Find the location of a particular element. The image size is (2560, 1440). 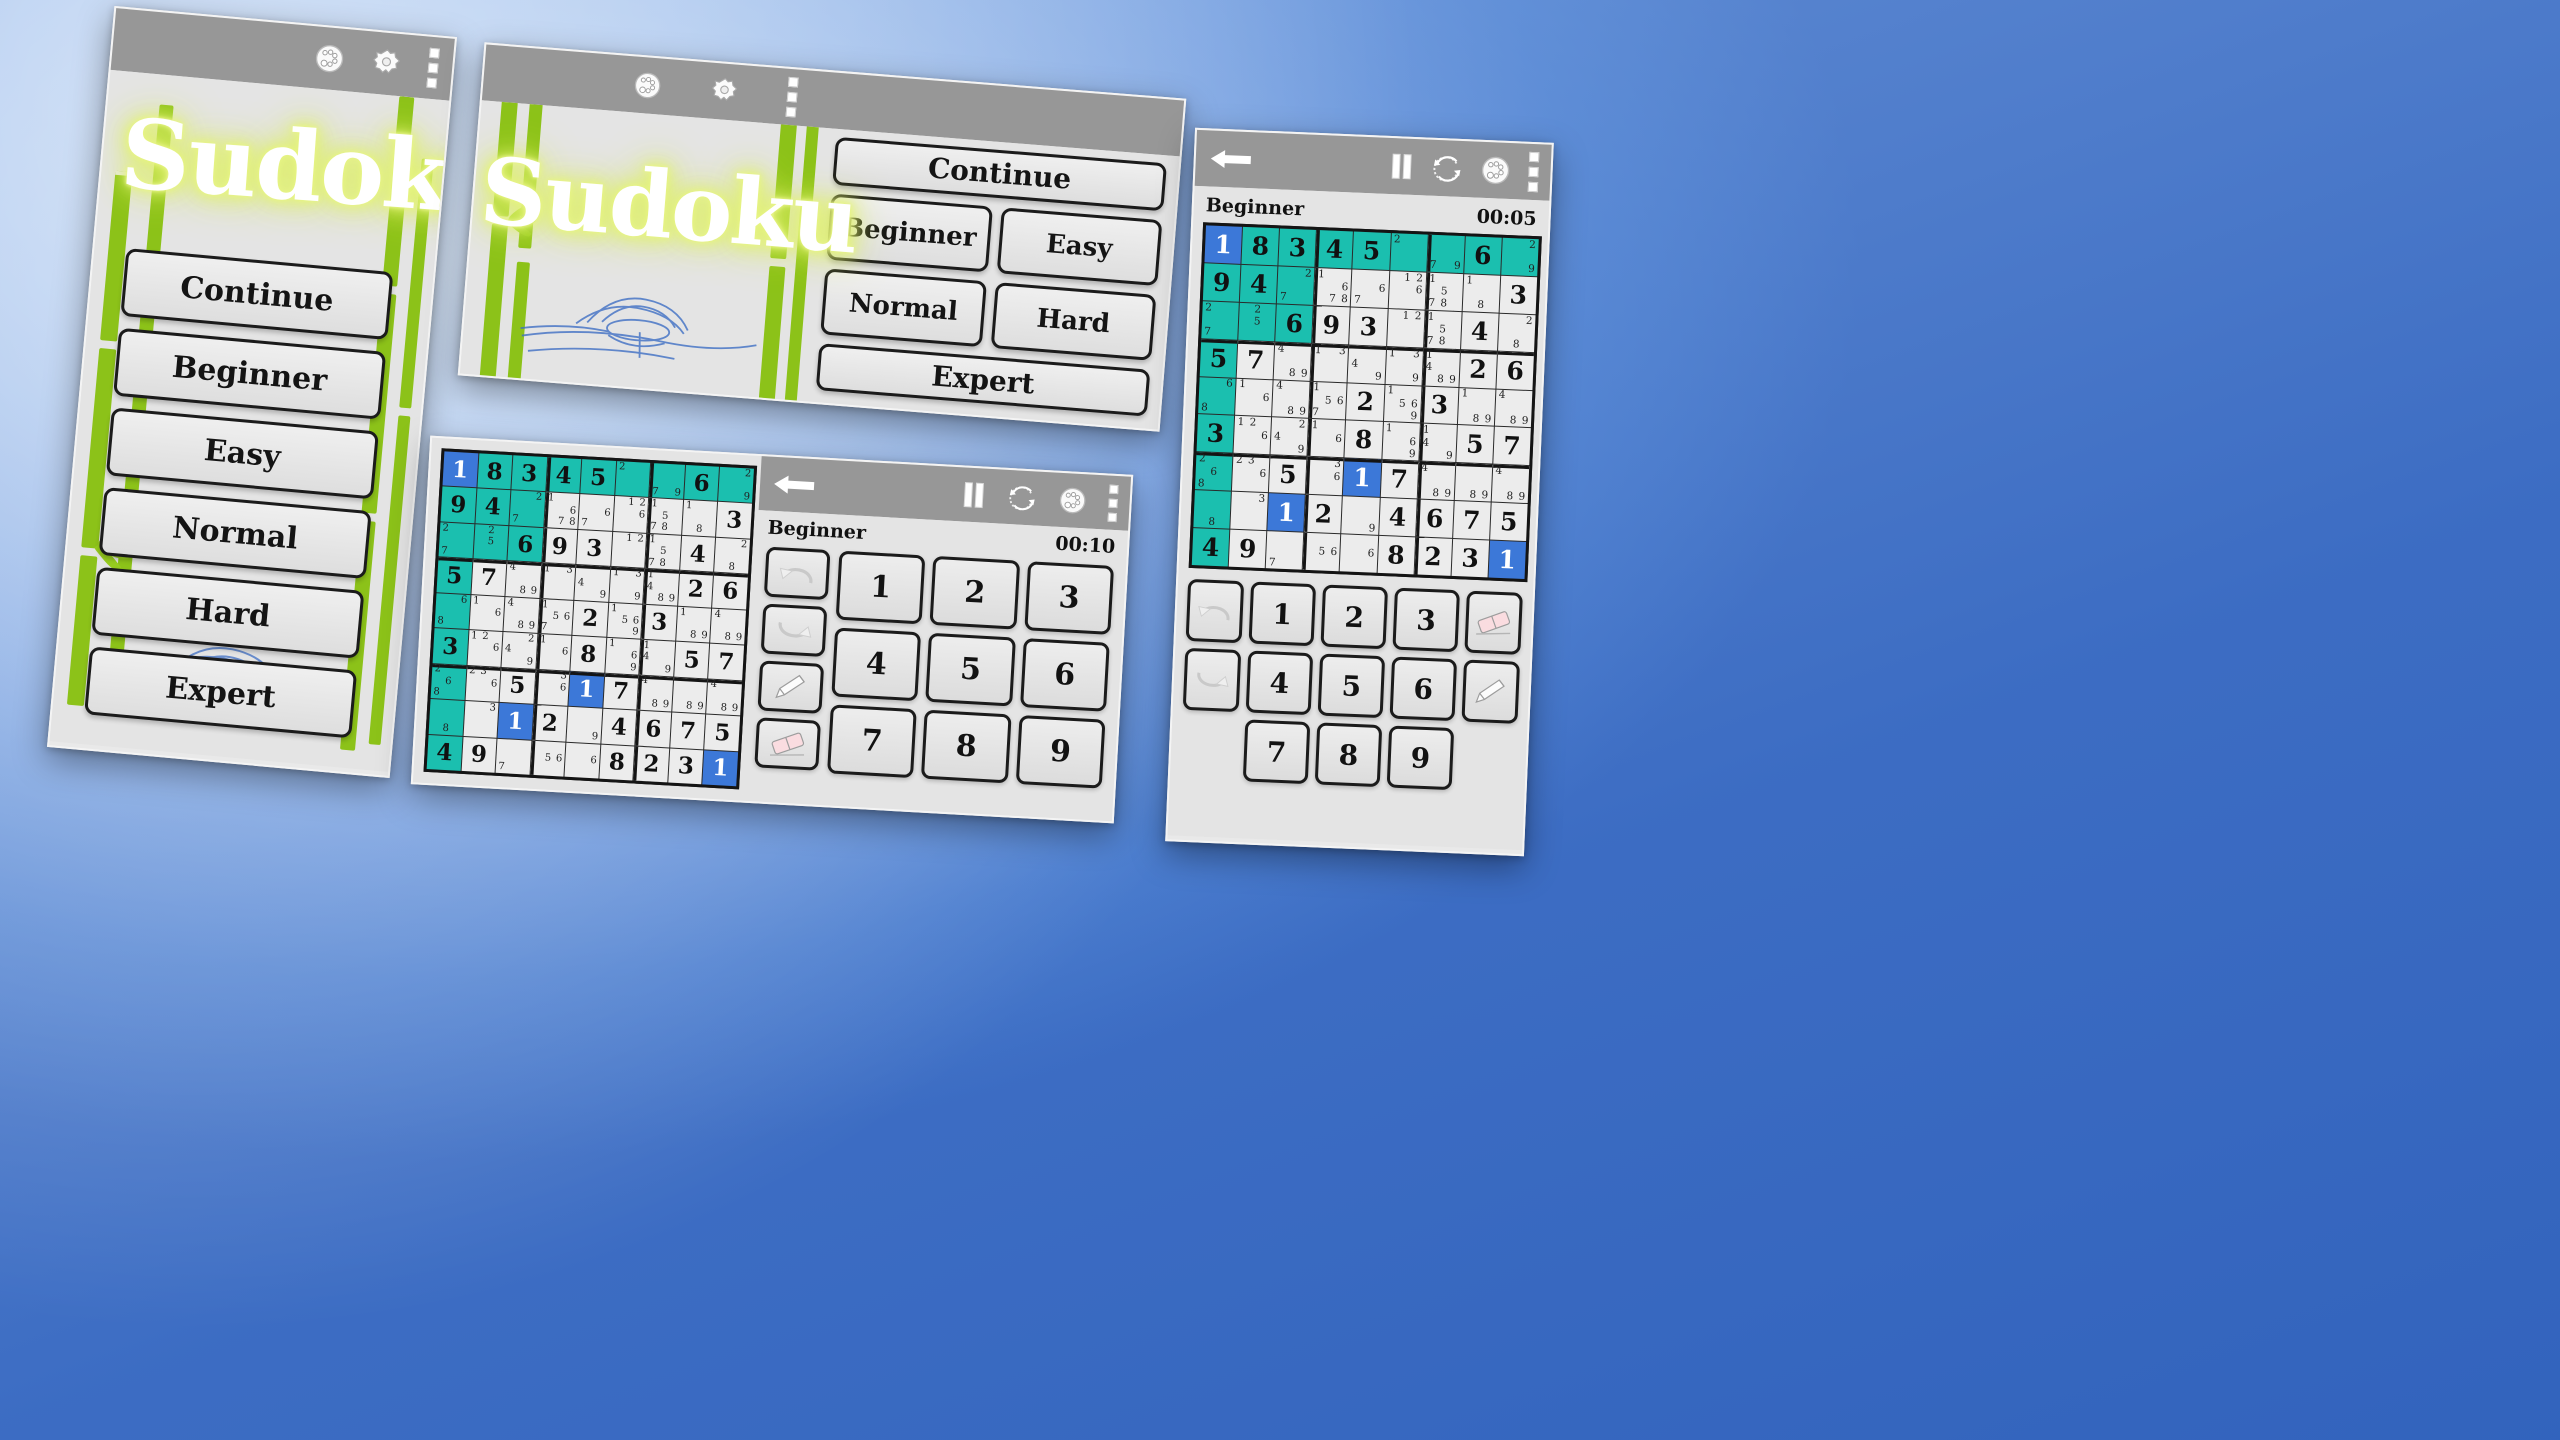

sudoku-cell: 139 is located at coordinates (627, 585).